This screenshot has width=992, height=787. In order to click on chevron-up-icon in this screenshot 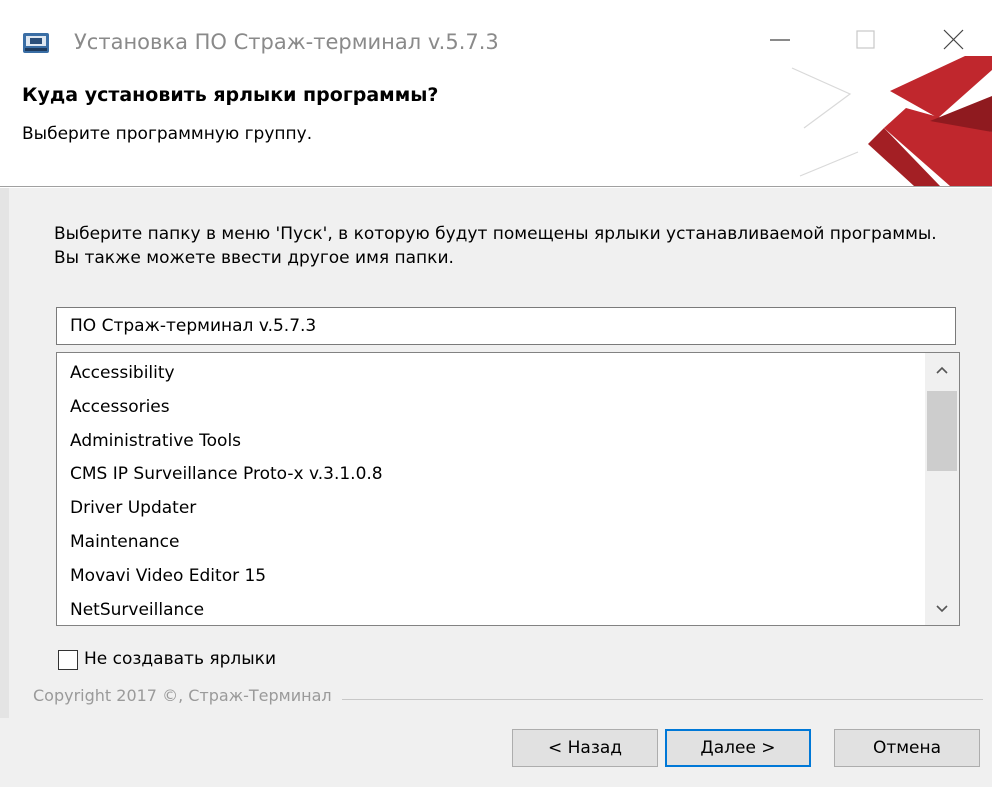, I will do `click(942, 370)`.